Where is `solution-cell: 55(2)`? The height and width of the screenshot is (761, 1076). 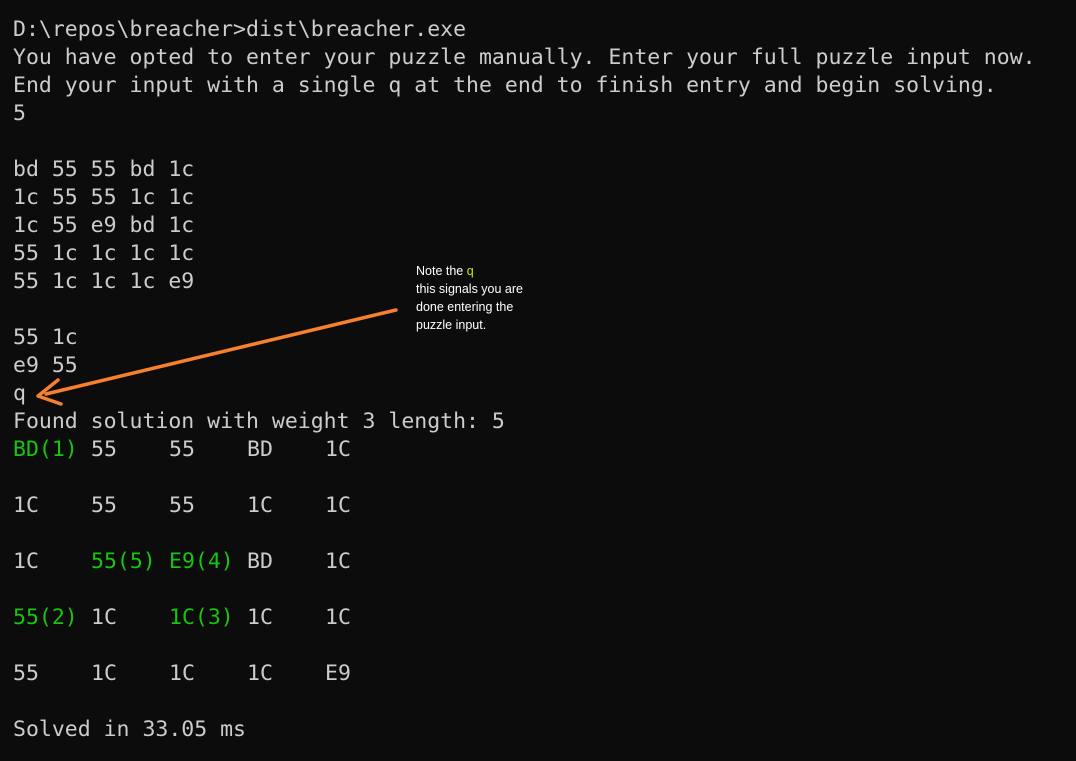 solution-cell: 55(2) is located at coordinates (45, 617).